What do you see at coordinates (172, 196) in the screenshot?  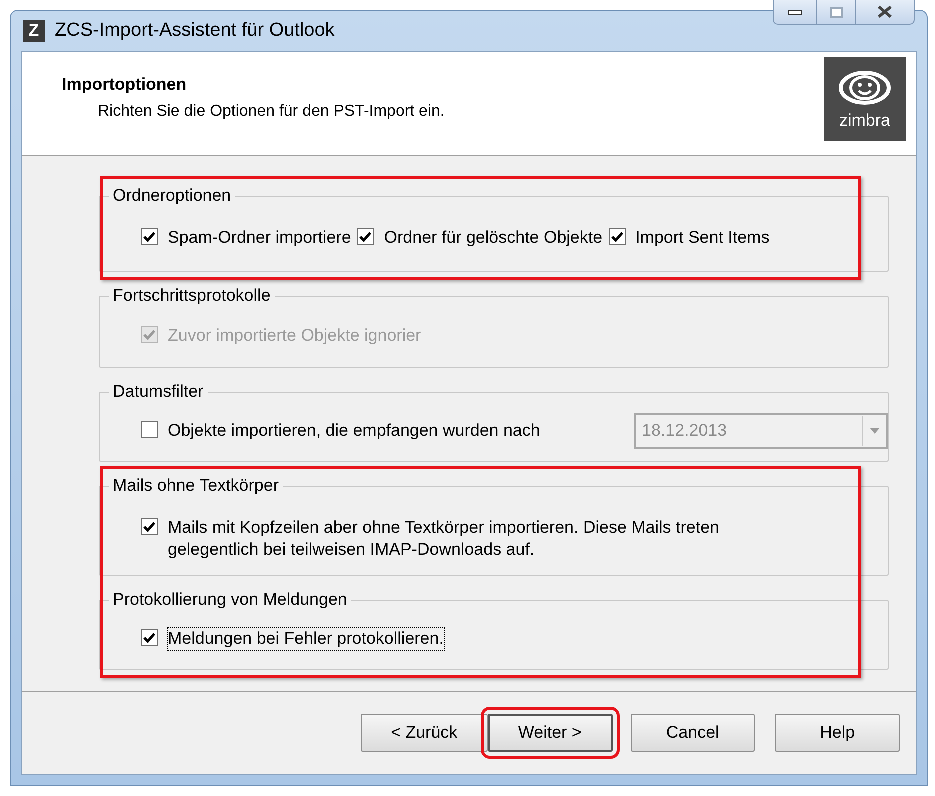 I see `group-title: Ordneroptionen` at bounding box center [172, 196].